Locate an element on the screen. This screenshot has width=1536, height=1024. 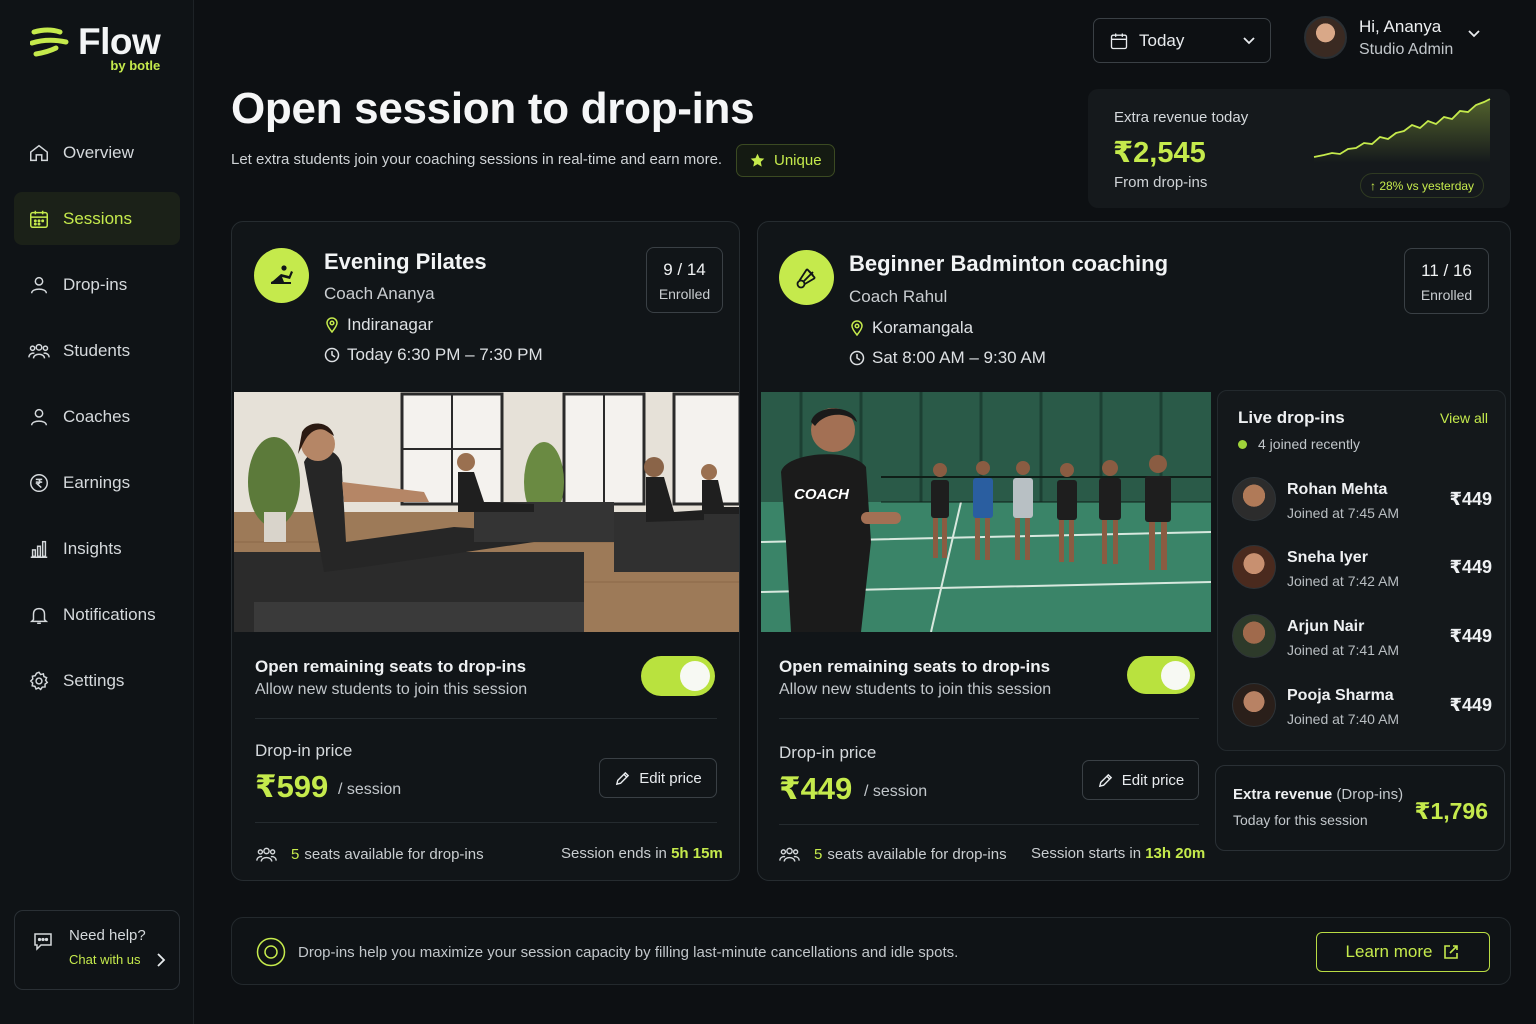
help-card: Need help? Chat with us is located at coordinates (97, 950).